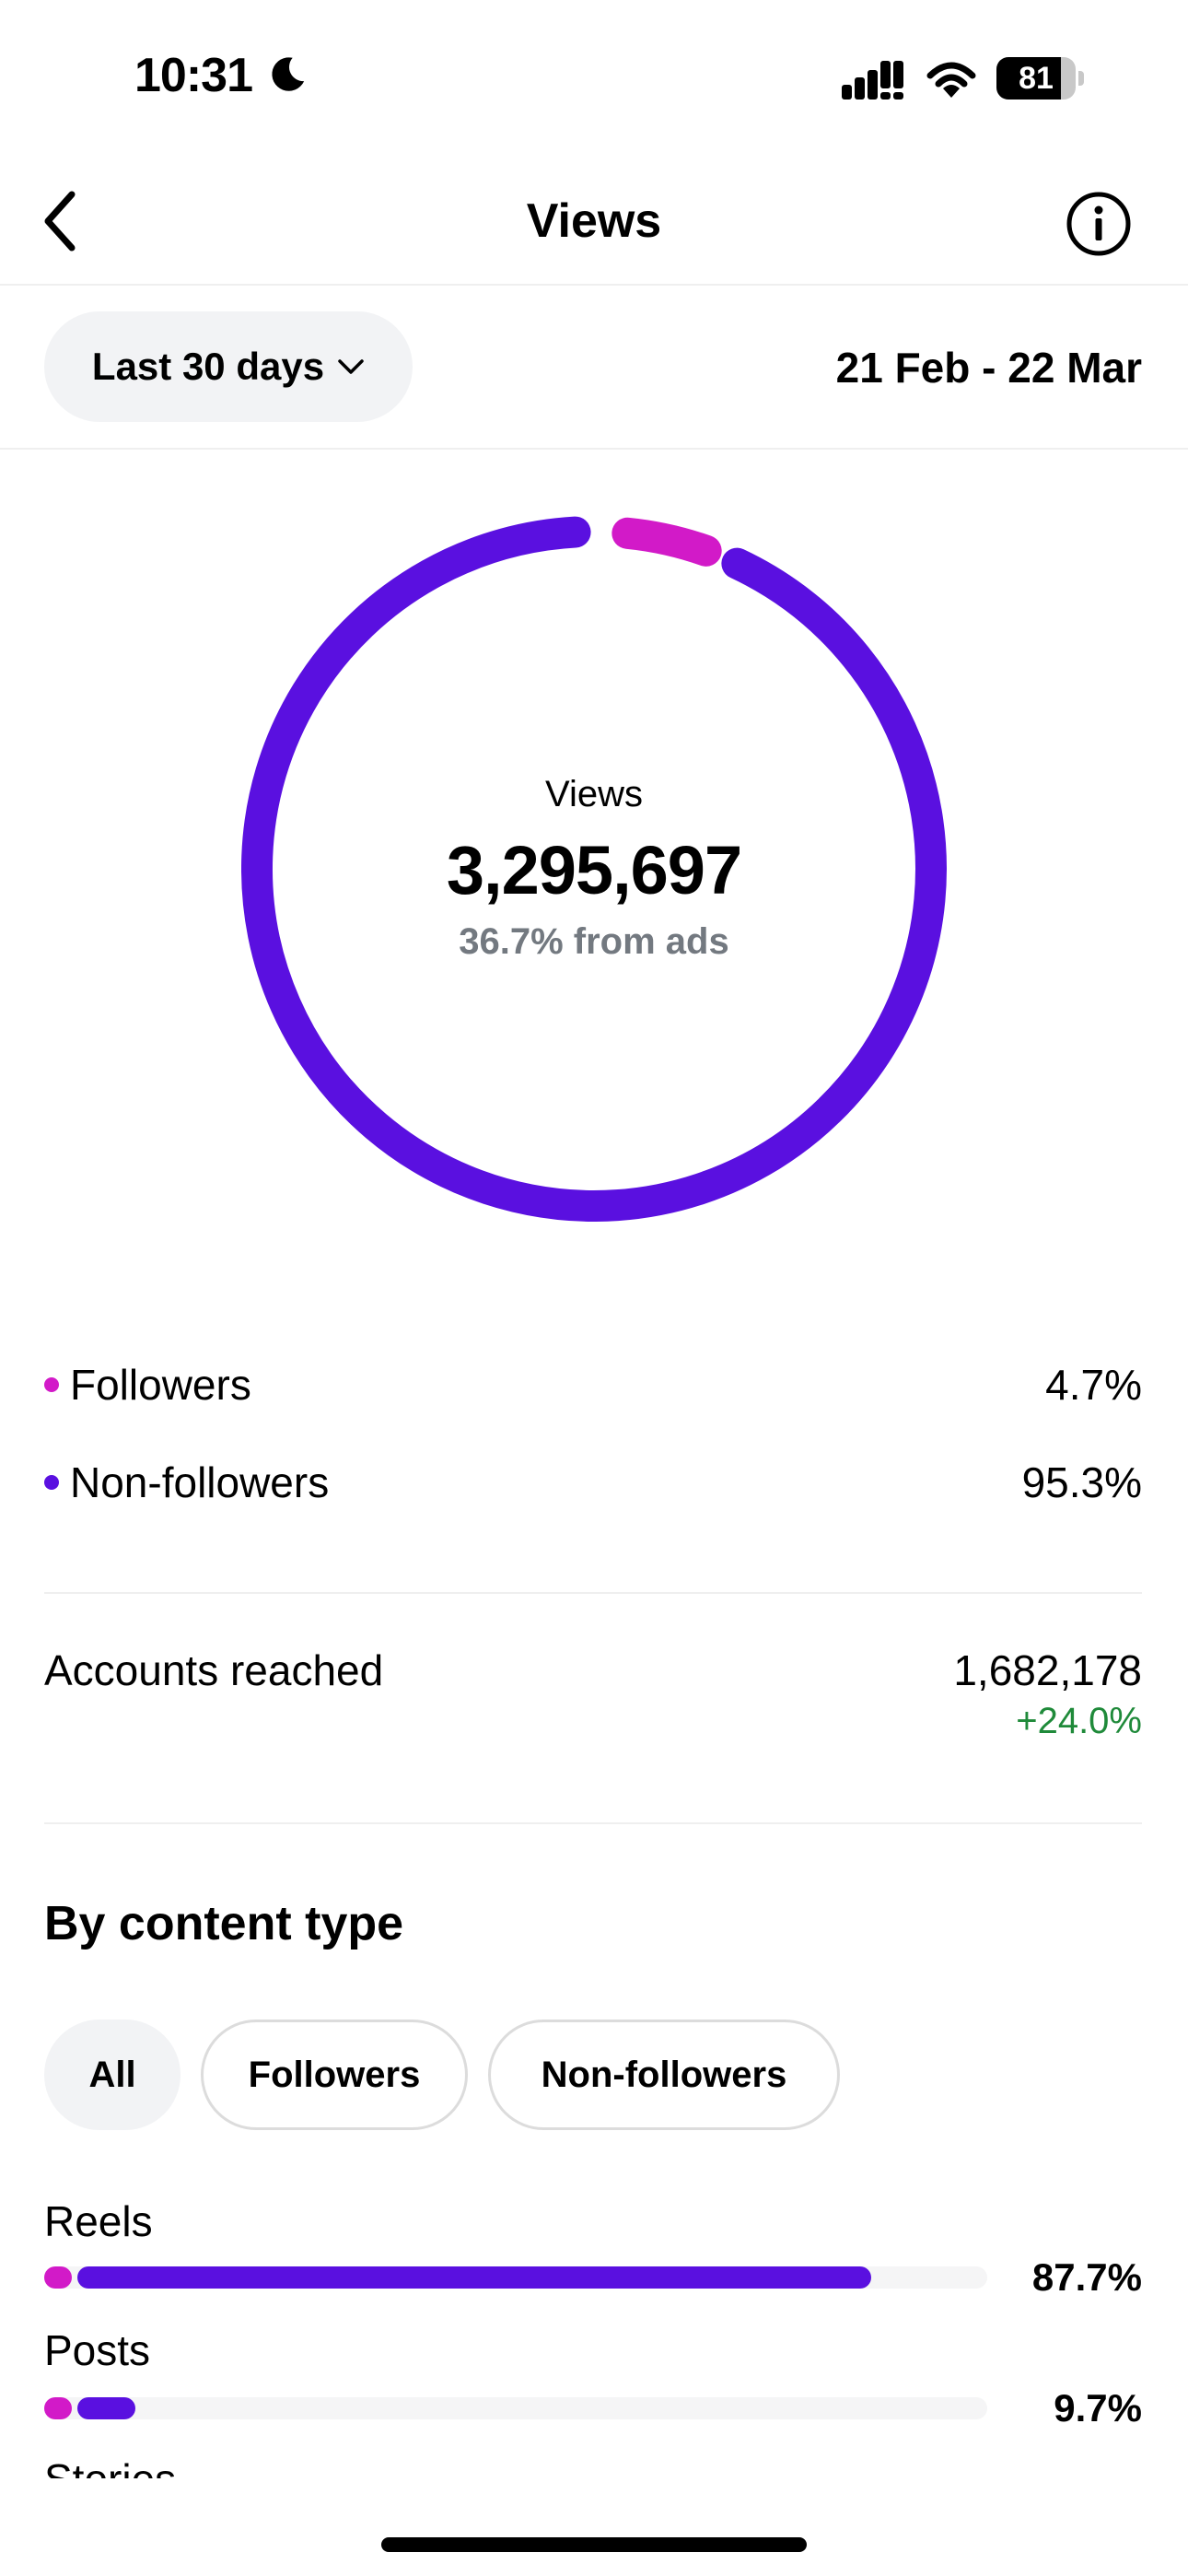  What do you see at coordinates (214, 1670) in the screenshot?
I see `accounts-reached-label: Accounts reached` at bounding box center [214, 1670].